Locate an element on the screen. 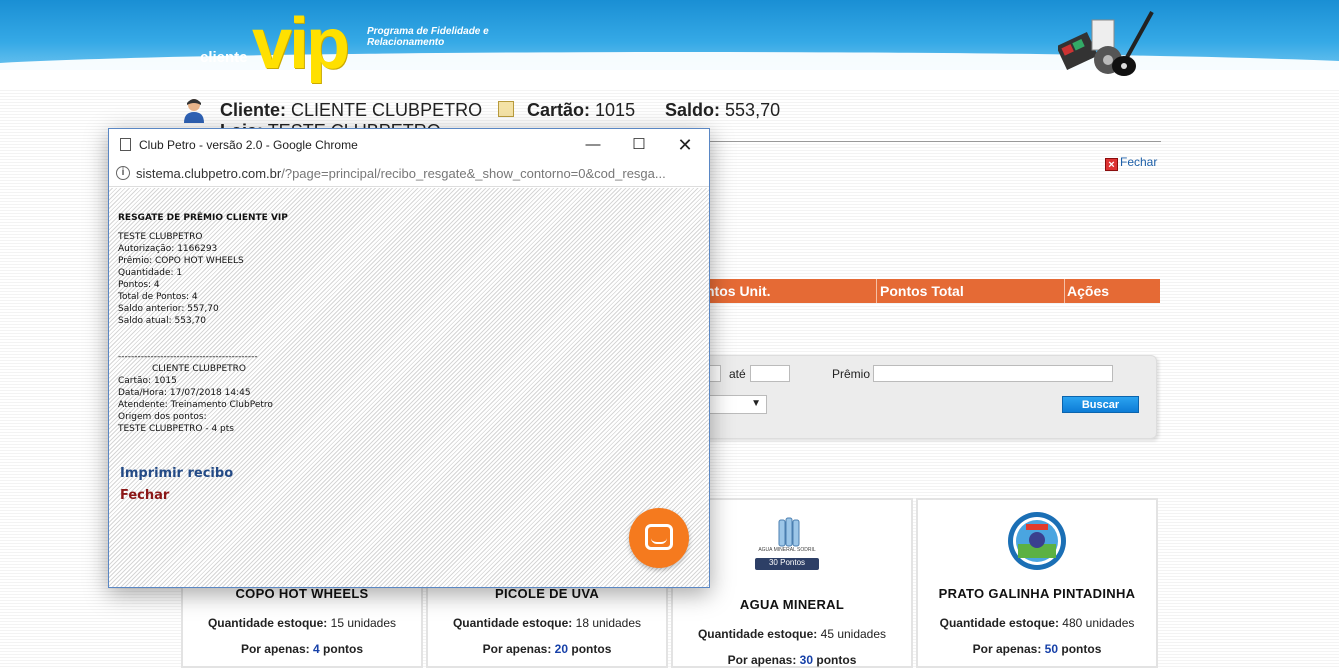  client-label: Cliente: is located at coordinates (253, 110).